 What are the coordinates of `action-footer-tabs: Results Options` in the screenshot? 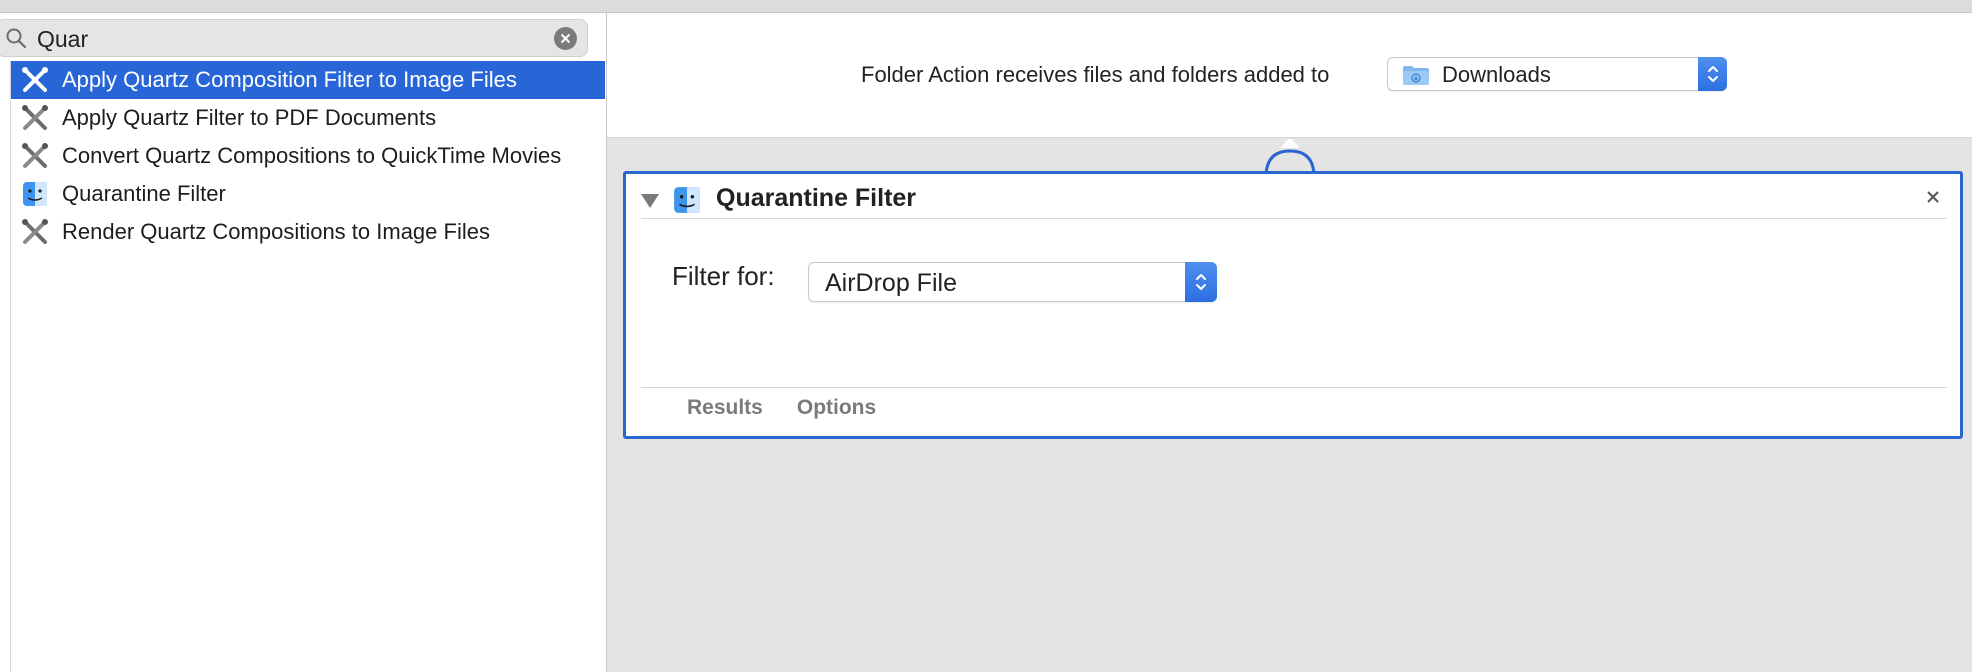 It's located at (781, 408).